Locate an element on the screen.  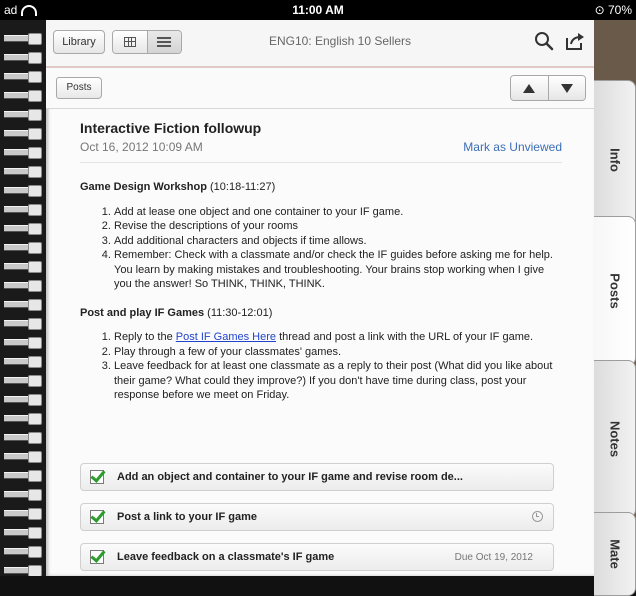
status-bar: ad 11:00 AM ⊙ 70% is located at coordinates (318, 10).